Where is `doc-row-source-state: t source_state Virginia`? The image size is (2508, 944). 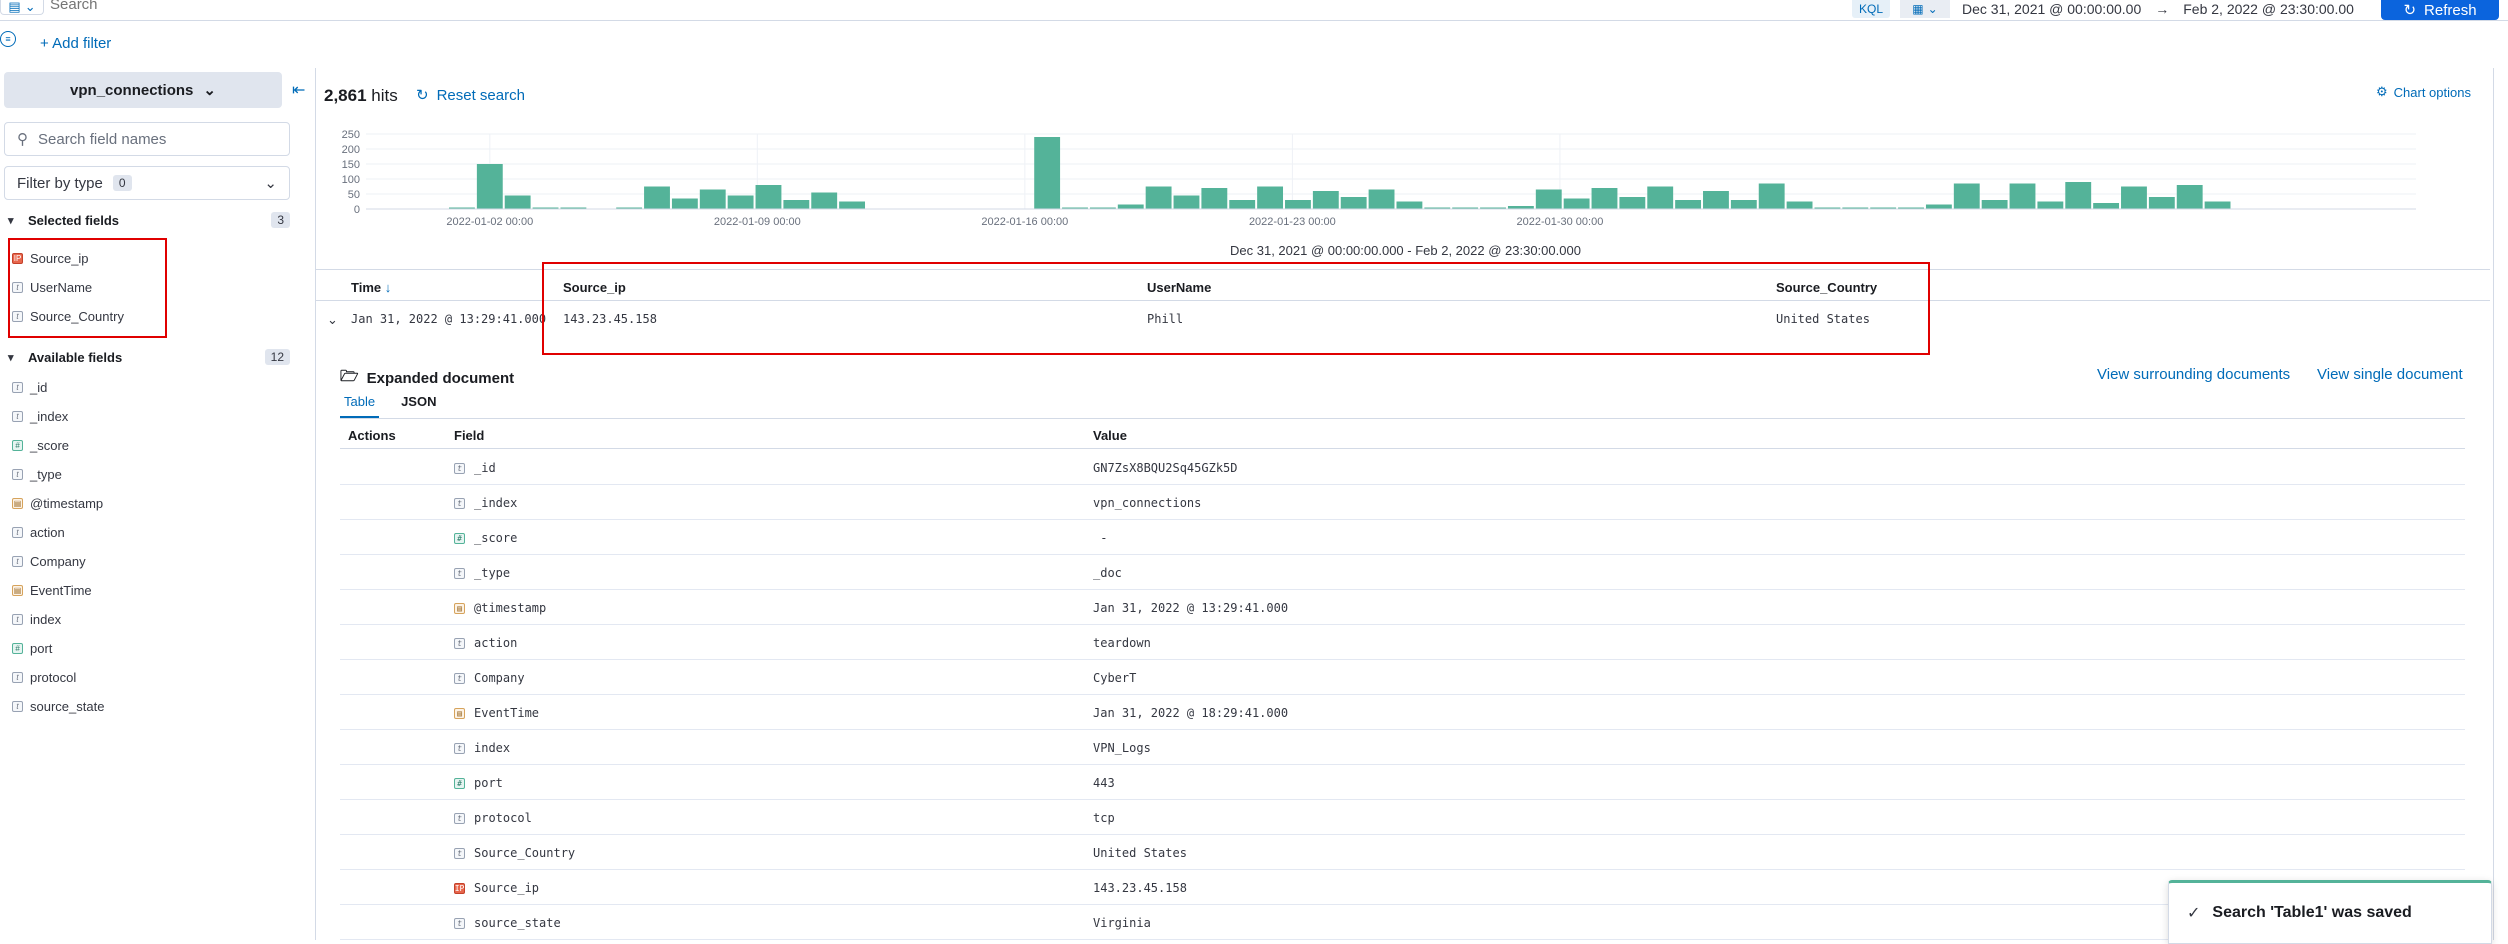
doc-row-source-state: t source_state Virginia is located at coordinates (1402, 922).